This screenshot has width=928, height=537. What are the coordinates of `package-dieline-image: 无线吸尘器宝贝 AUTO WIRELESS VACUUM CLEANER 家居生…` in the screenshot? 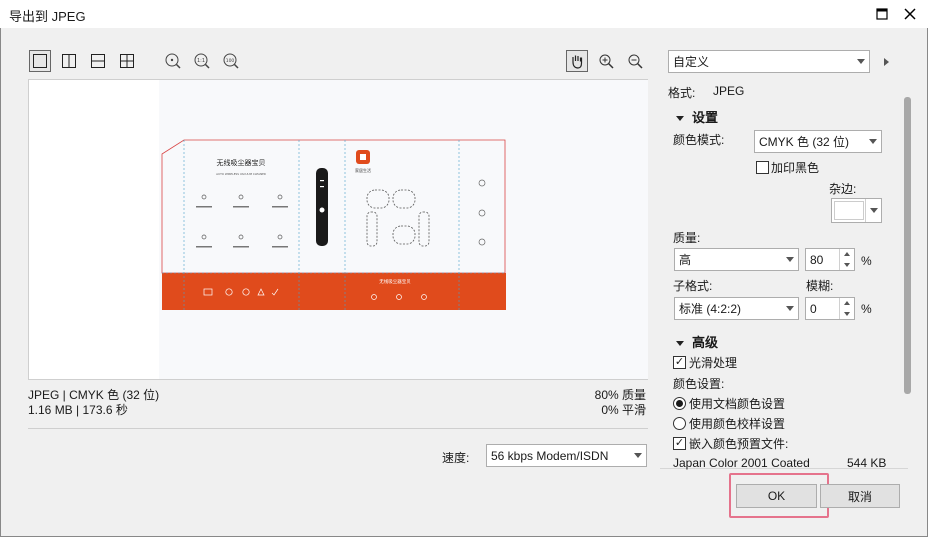 It's located at (333, 224).